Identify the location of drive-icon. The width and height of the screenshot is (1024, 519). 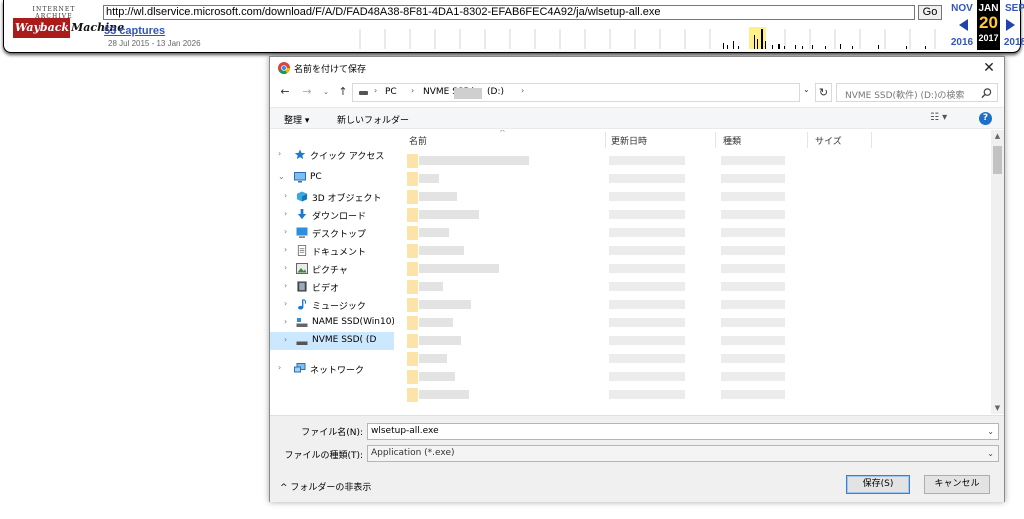
(363, 93).